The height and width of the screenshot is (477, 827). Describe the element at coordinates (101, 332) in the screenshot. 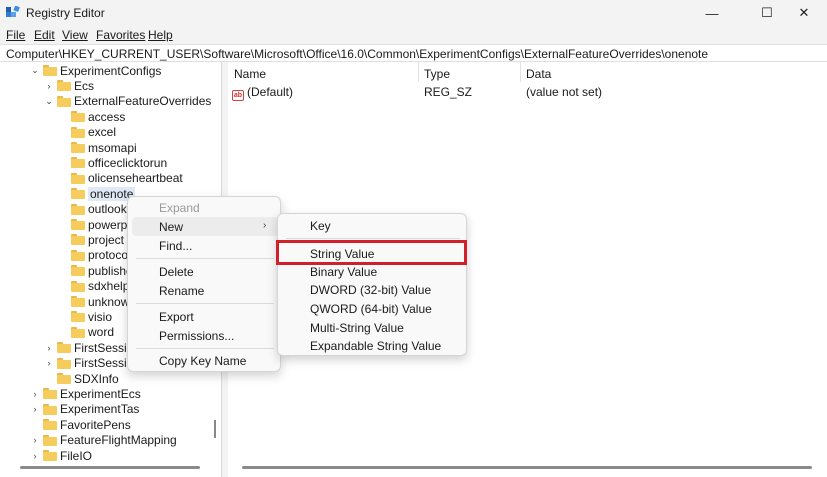

I see `tree-item-label: word` at that location.